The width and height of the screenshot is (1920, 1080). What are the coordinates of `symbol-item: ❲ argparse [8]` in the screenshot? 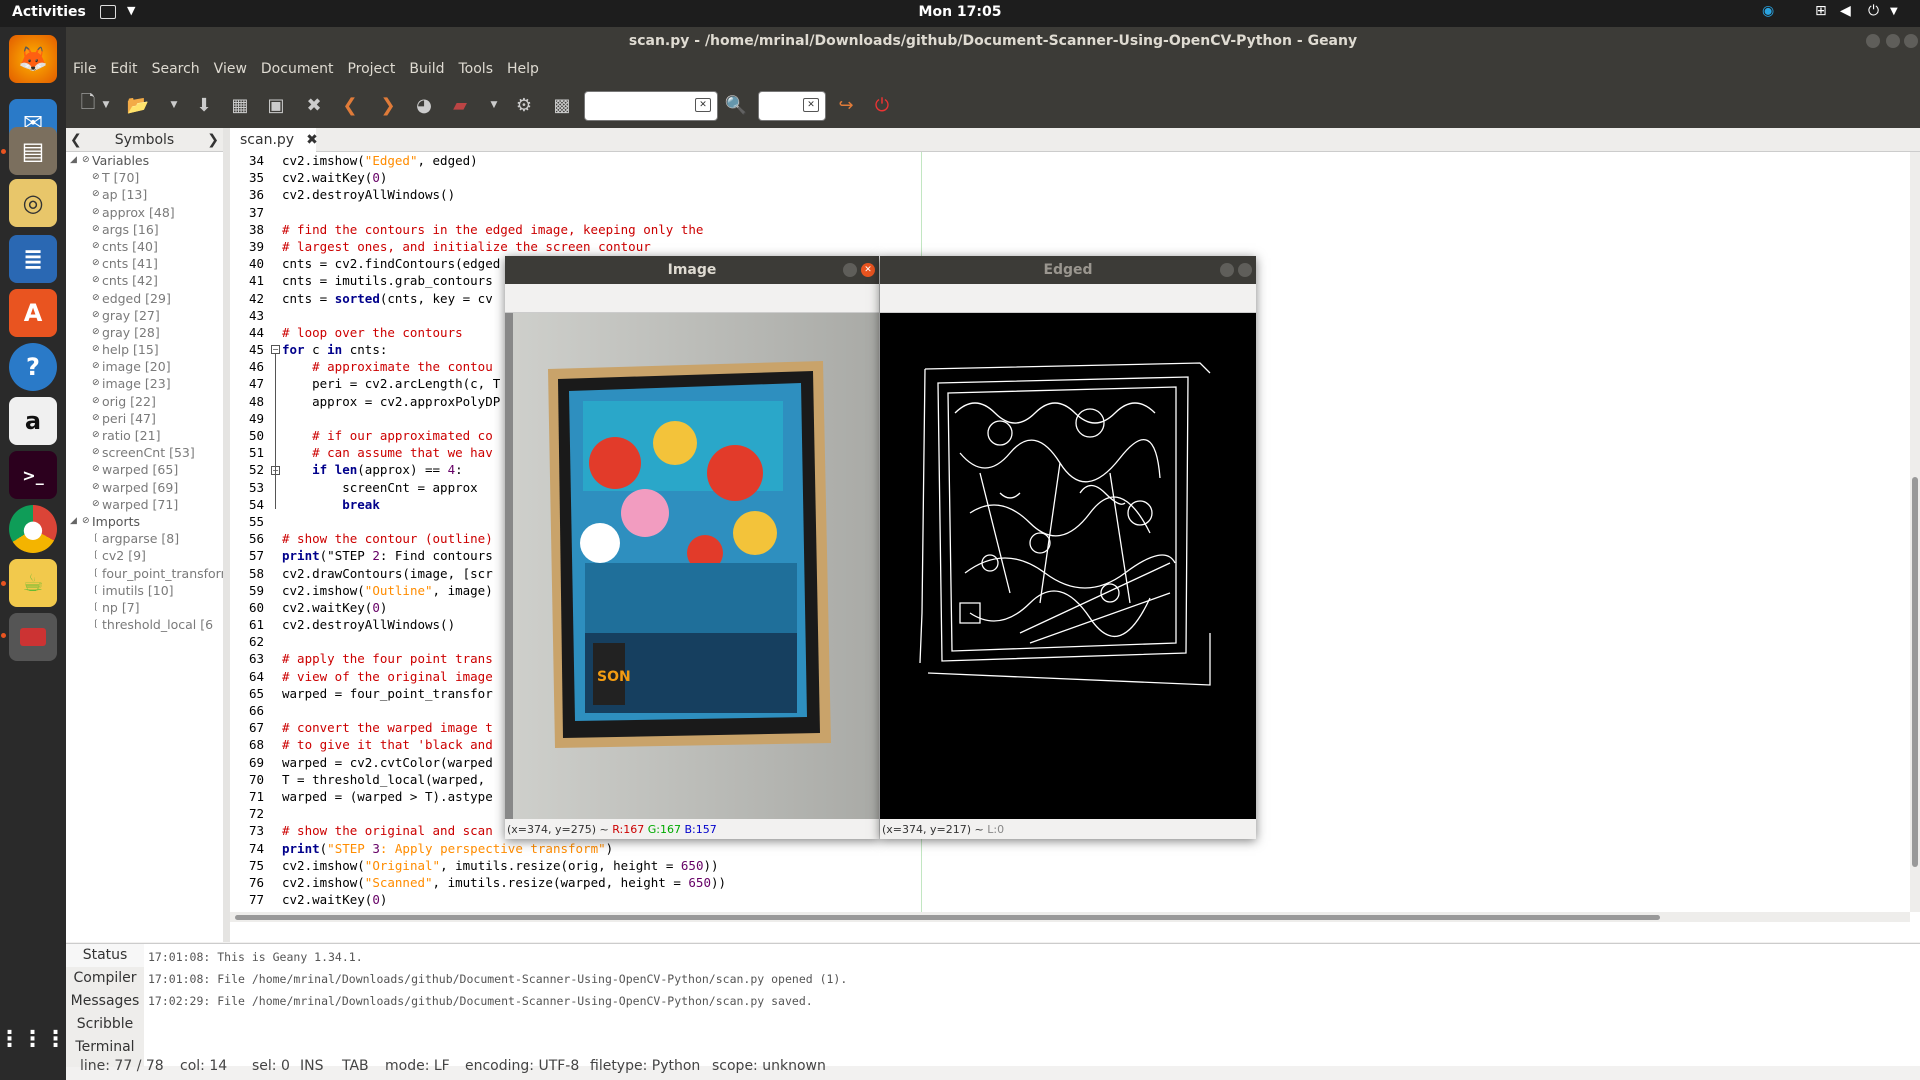 It's located at (144, 538).